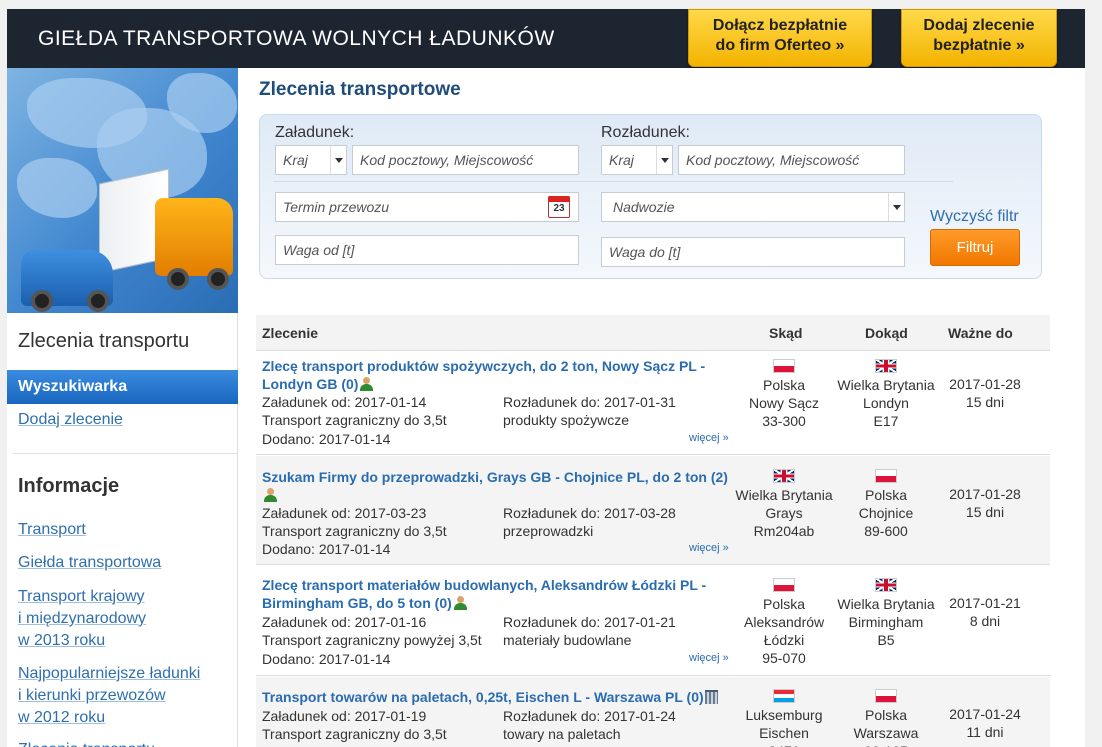 Image resolution: width=1102 pixels, height=747 pixels. I want to click on page-title: Zlecenia transportowe, so click(360, 89).